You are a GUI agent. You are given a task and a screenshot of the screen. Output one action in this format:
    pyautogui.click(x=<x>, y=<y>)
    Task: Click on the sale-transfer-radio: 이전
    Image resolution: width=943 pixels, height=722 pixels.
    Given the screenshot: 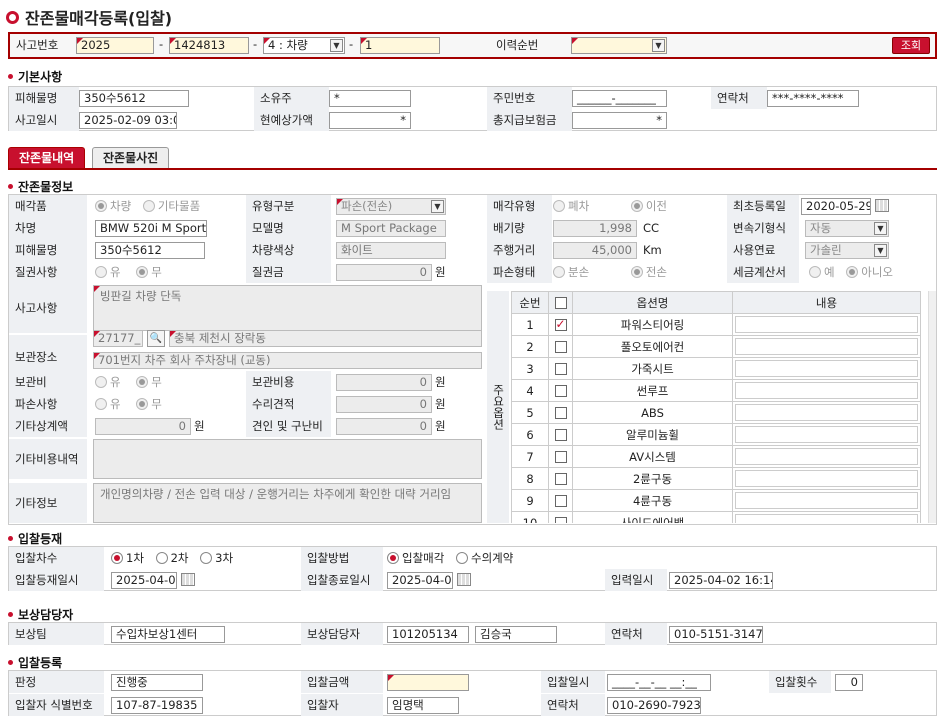 What is the action you would take?
    pyautogui.click(x=648, y=206)
    